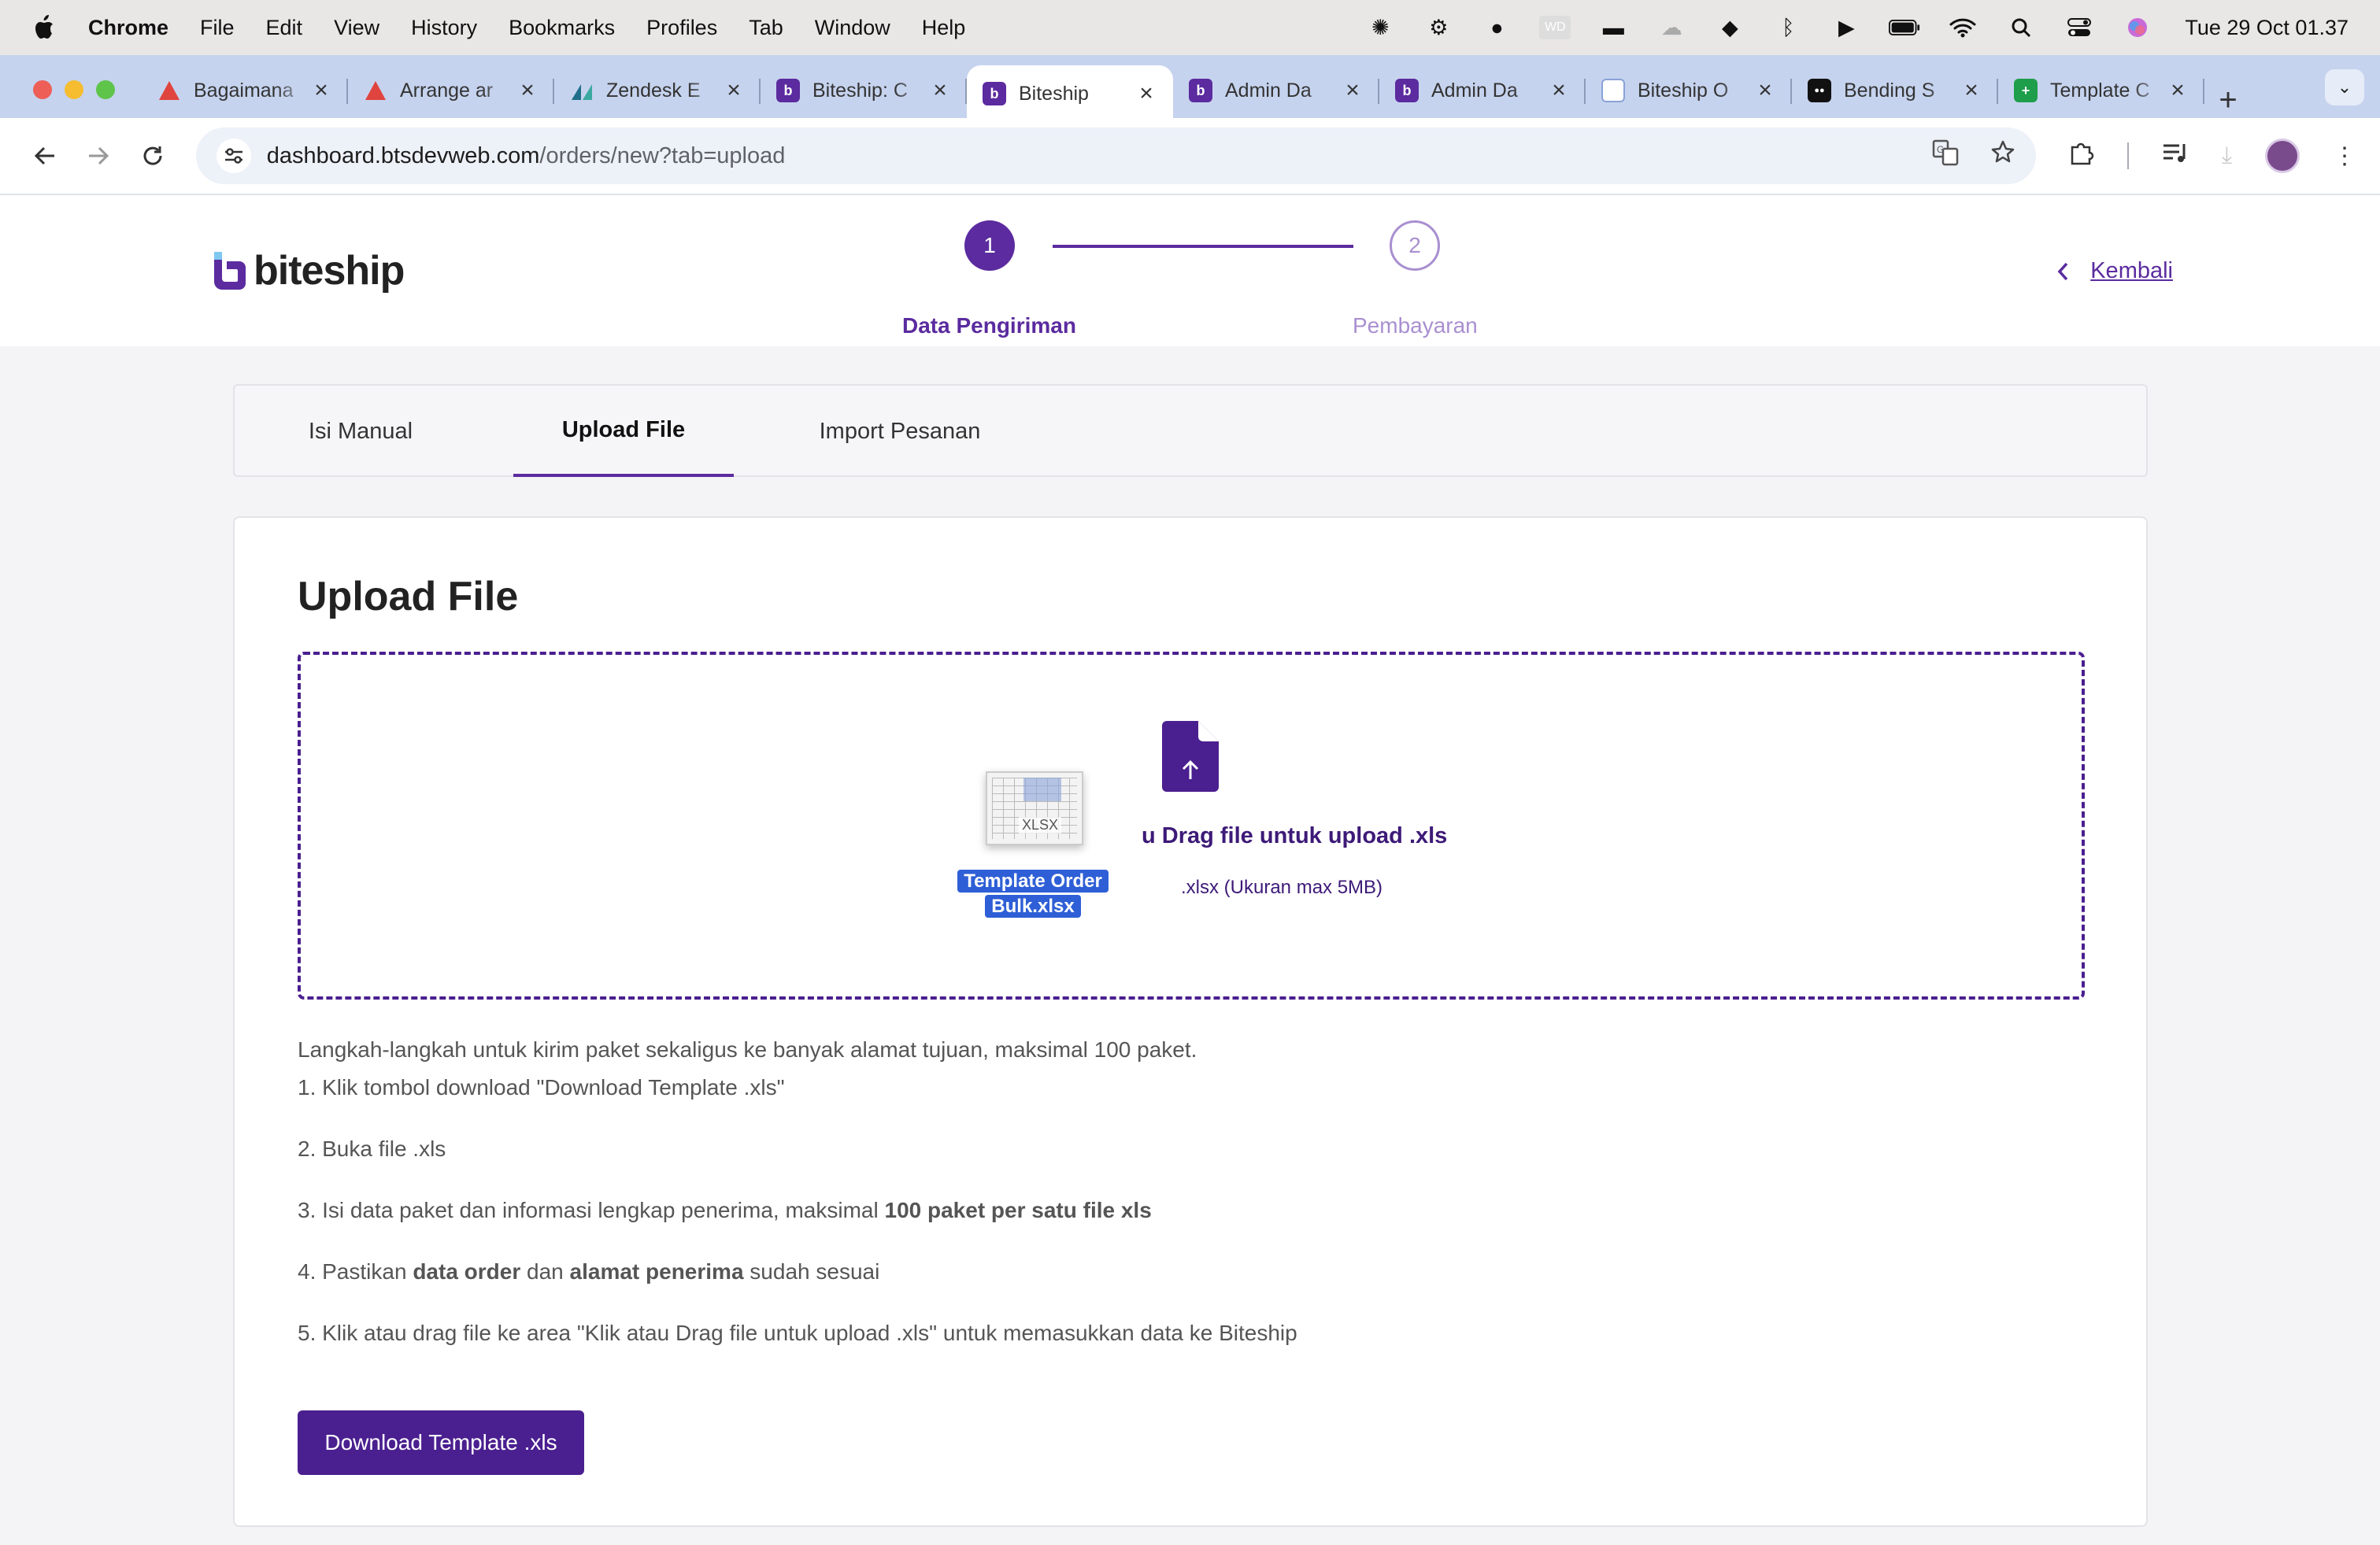 The height and width of the screenshot is (1545, 2380). What do you see at coordinates (1042, 789) in the screenshot?
I see `spreadsheet-header` at bounding box center [1042, 789].